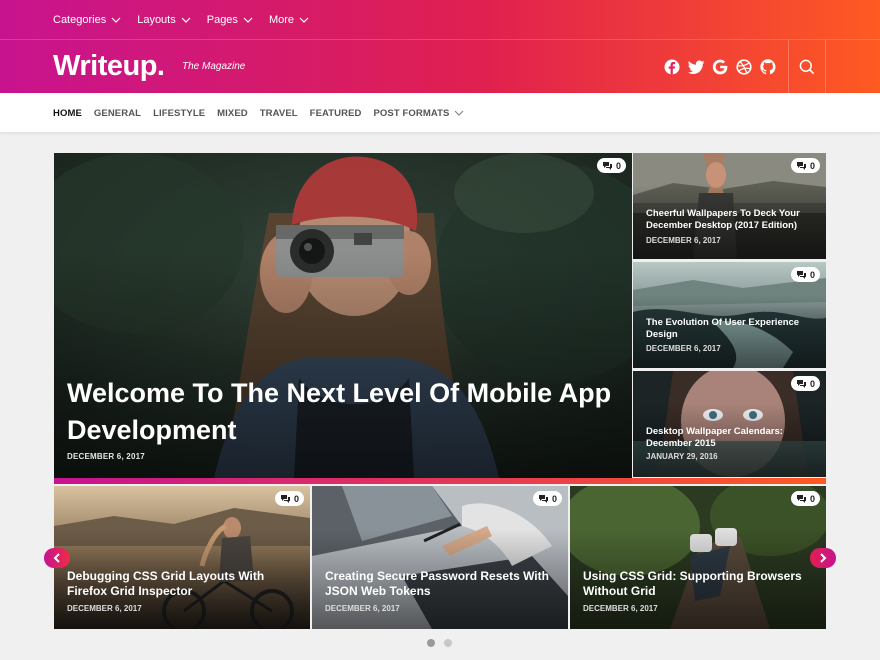 The image size is (880, 660). What do you see at coordinates (179, 113) in the screenshot?
I see `nav-lifestyle: LIFESTYLE` at bounding box center [179, 113].